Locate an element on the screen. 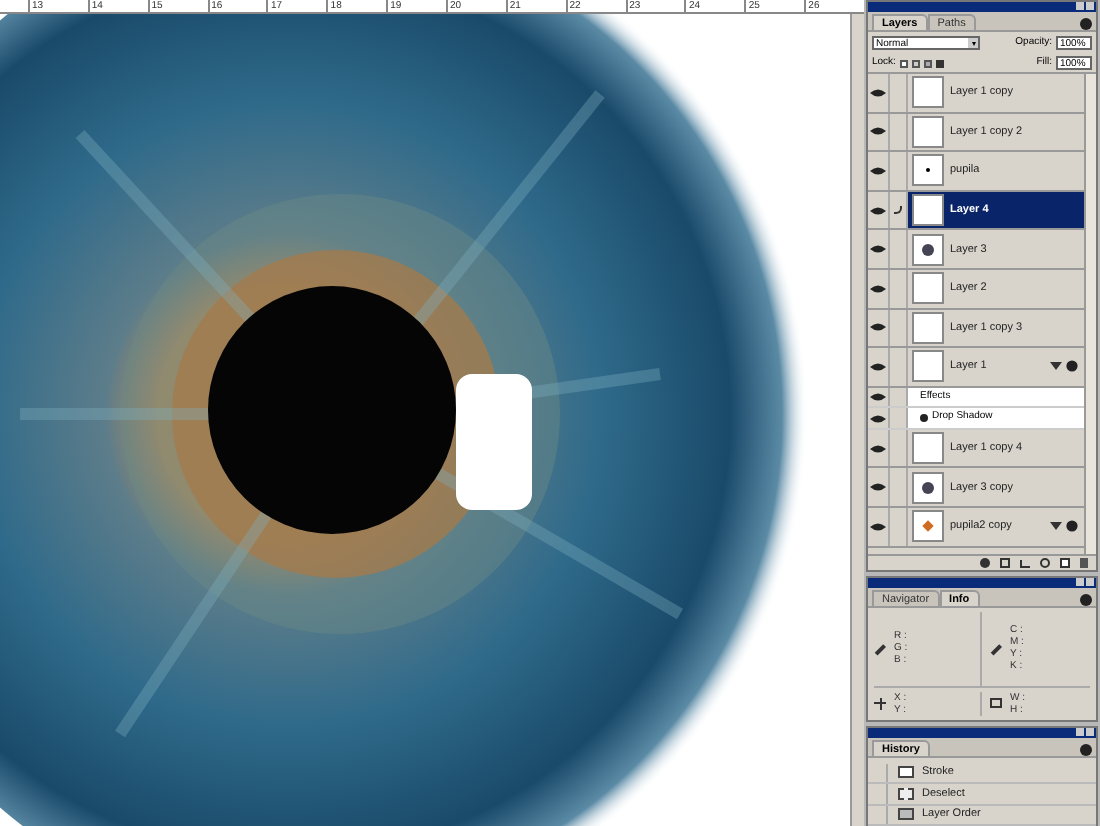 The image size is (1100, 826). marquee-icon is located at coordinates (996, 703).